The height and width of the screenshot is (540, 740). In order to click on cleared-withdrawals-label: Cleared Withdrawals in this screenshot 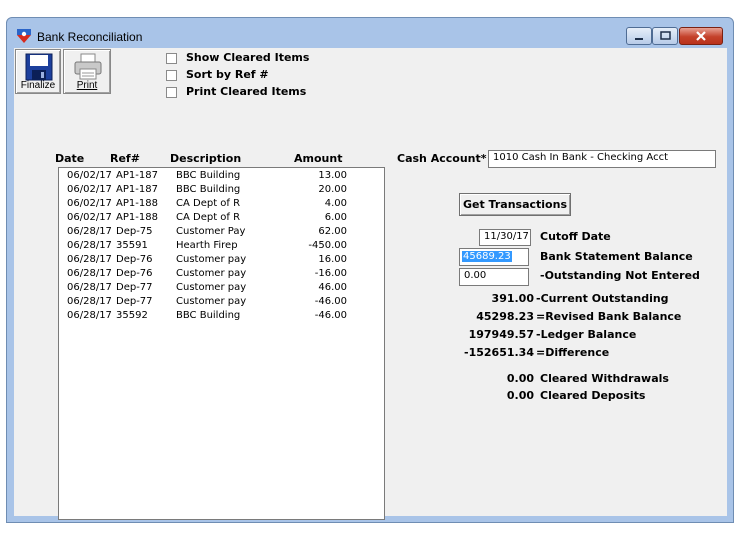, I will do `click(604, 378)`.